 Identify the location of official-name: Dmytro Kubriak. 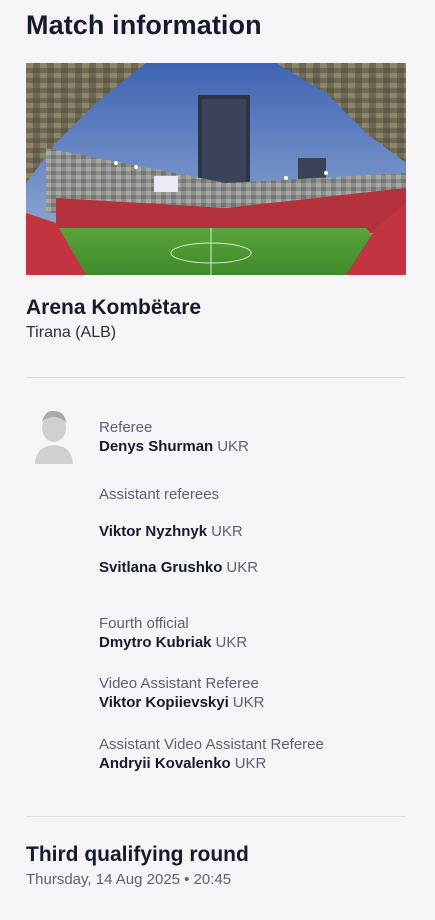
(155, 642).